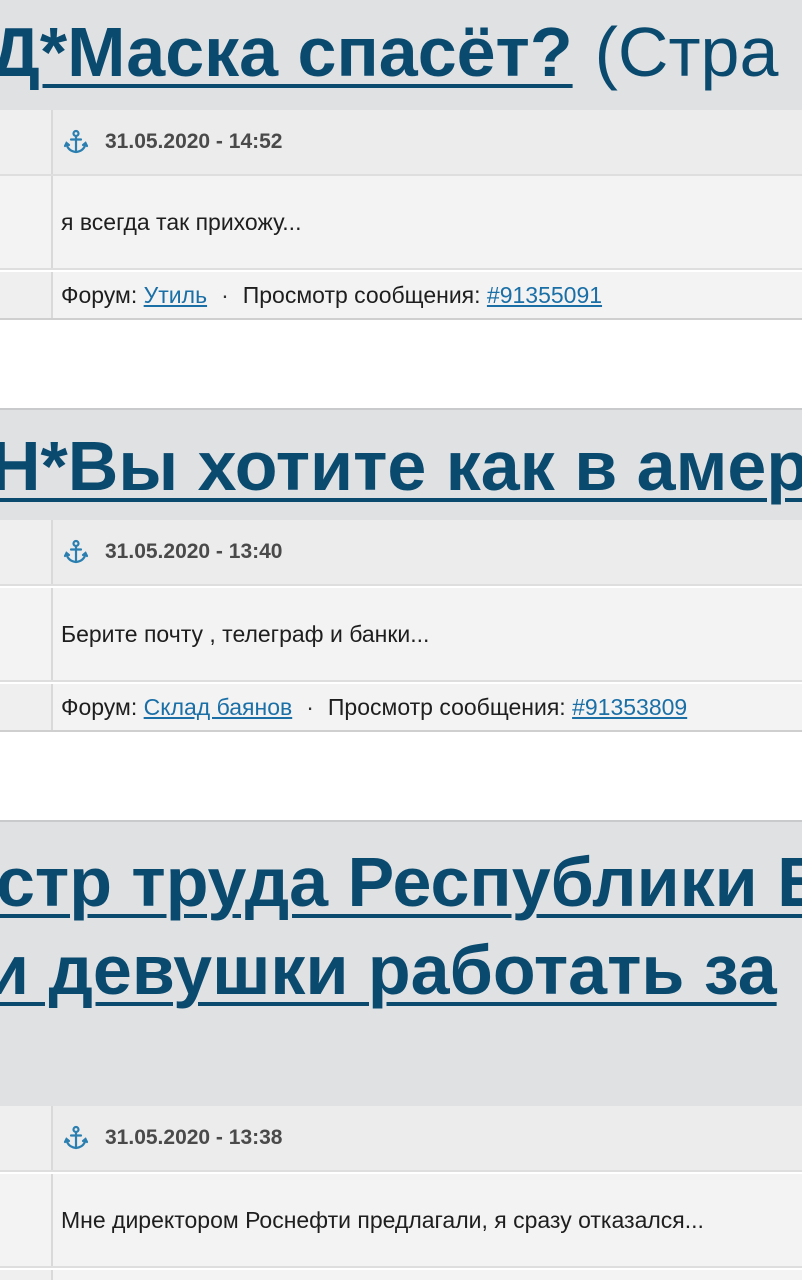 This screenshot has width=802, height=1280. Describe the element at coordinates (218, 707) in the screenshot. I see `forum-link: Склад баянов` at that location.